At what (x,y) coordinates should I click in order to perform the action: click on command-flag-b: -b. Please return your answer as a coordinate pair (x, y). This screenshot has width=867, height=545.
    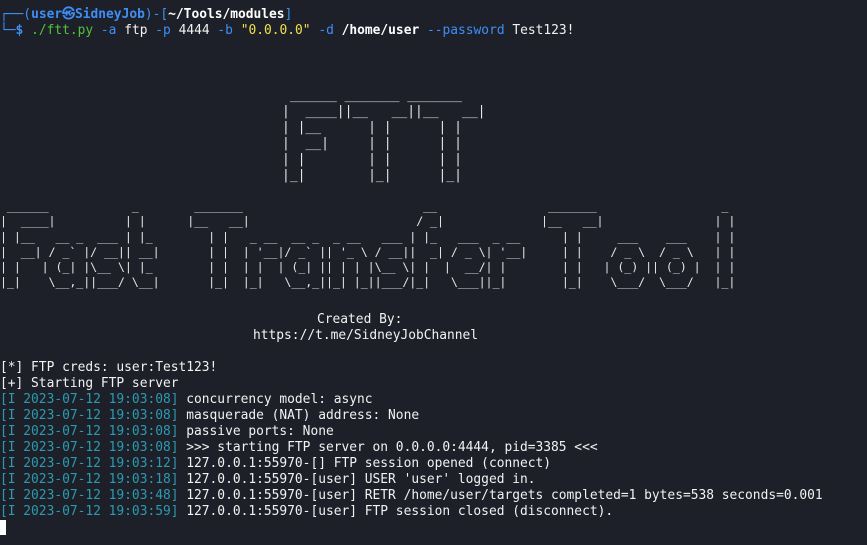
    Looking at the image, I should click on (225, 30).